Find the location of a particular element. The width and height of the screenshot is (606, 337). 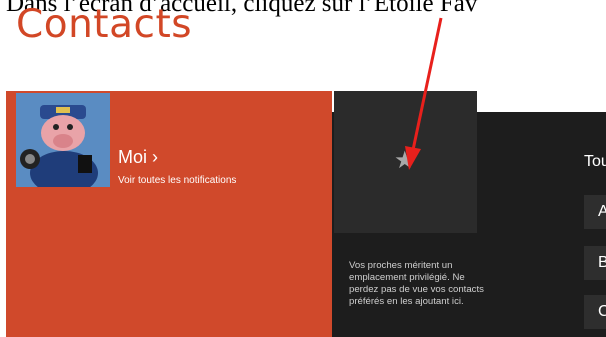

me-label: Moi › is located at coordinates (138, 157).